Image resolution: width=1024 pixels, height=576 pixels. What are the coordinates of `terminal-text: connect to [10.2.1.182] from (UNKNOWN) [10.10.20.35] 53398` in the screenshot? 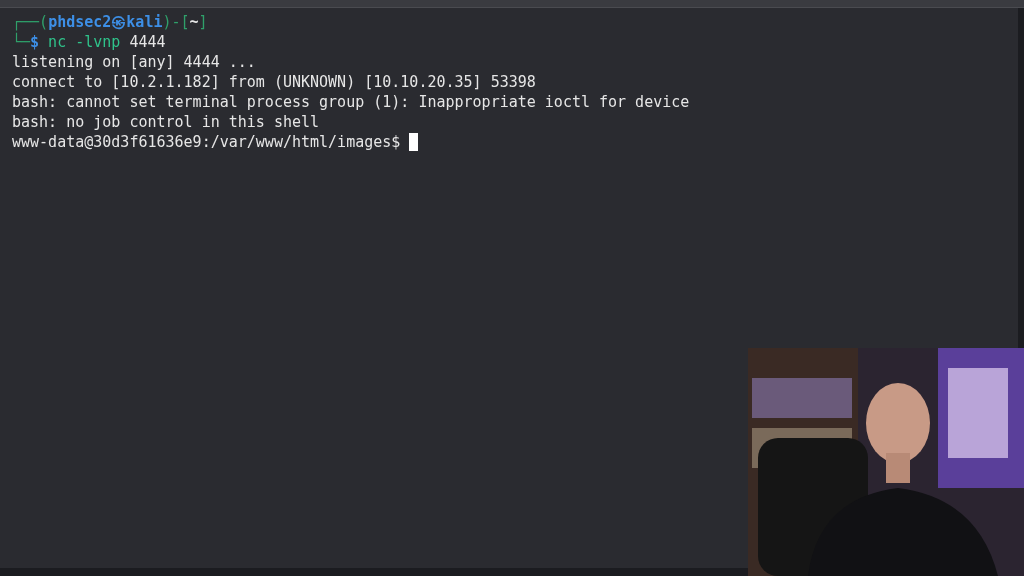 It's located at (274, 82).